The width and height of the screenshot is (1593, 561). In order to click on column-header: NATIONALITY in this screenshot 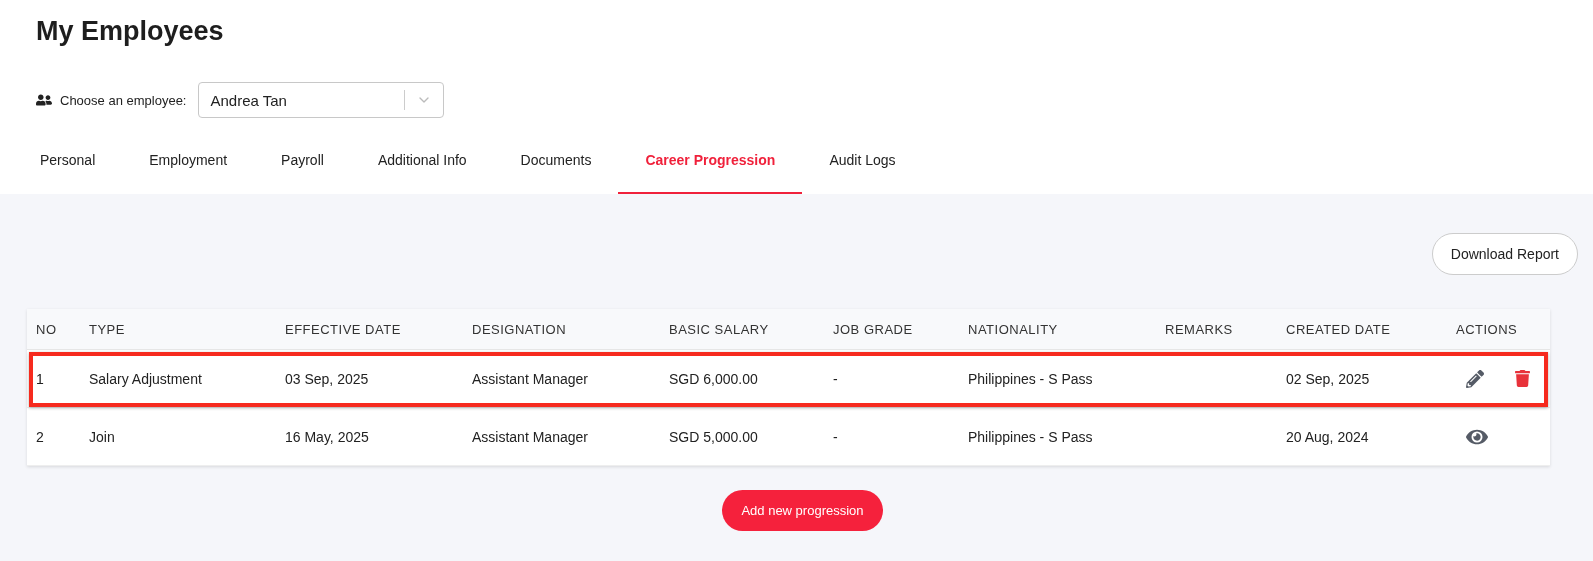, I will do `click(1013, 329)`.